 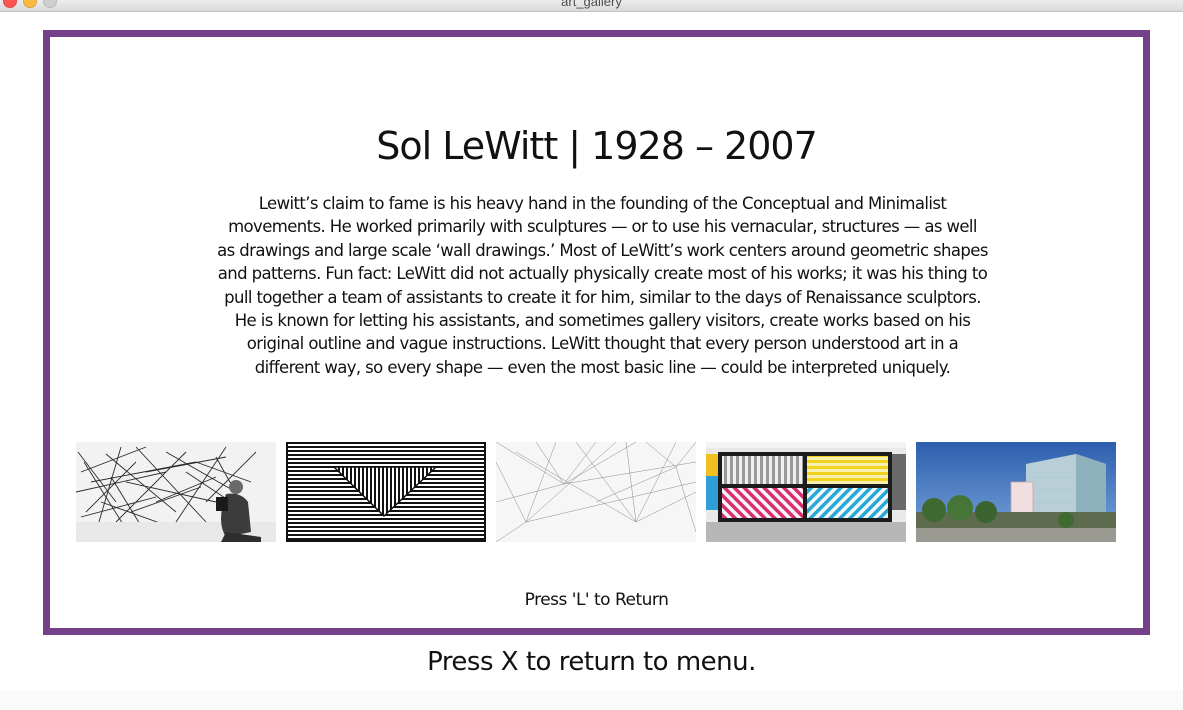 I want to click on striped-triangle-thumbnail, so click(x=386, y=492).